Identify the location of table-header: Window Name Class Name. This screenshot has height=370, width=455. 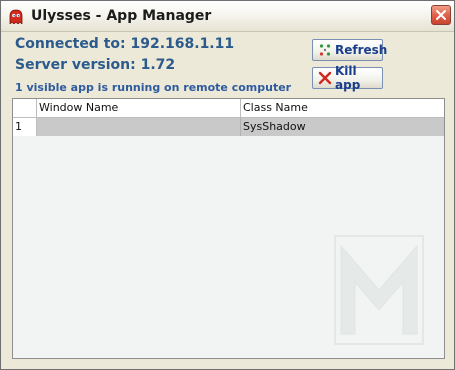
(228, 108).